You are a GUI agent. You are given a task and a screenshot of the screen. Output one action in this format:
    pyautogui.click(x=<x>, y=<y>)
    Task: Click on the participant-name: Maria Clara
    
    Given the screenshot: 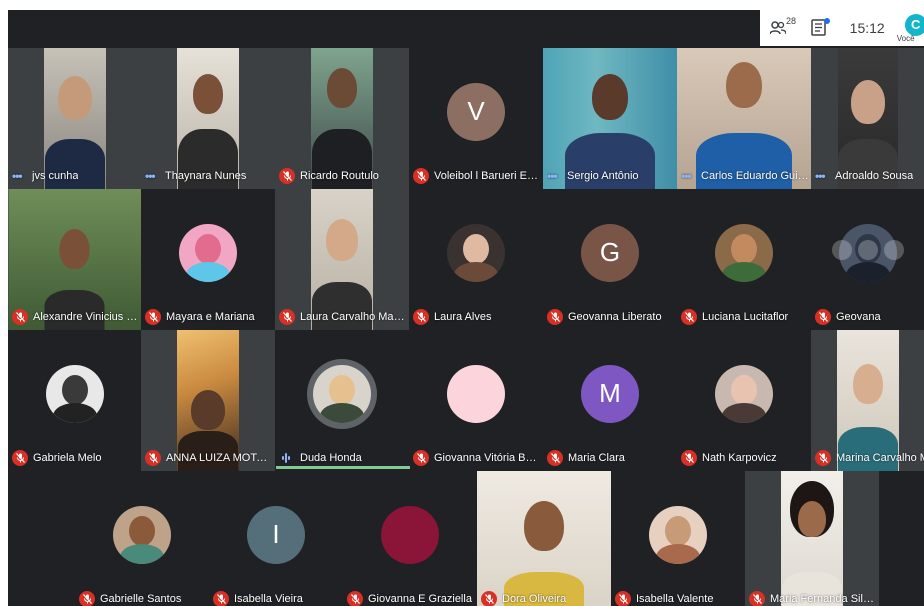 What is the action you would take?
    pyautogui.click(x=596, y=458)
    